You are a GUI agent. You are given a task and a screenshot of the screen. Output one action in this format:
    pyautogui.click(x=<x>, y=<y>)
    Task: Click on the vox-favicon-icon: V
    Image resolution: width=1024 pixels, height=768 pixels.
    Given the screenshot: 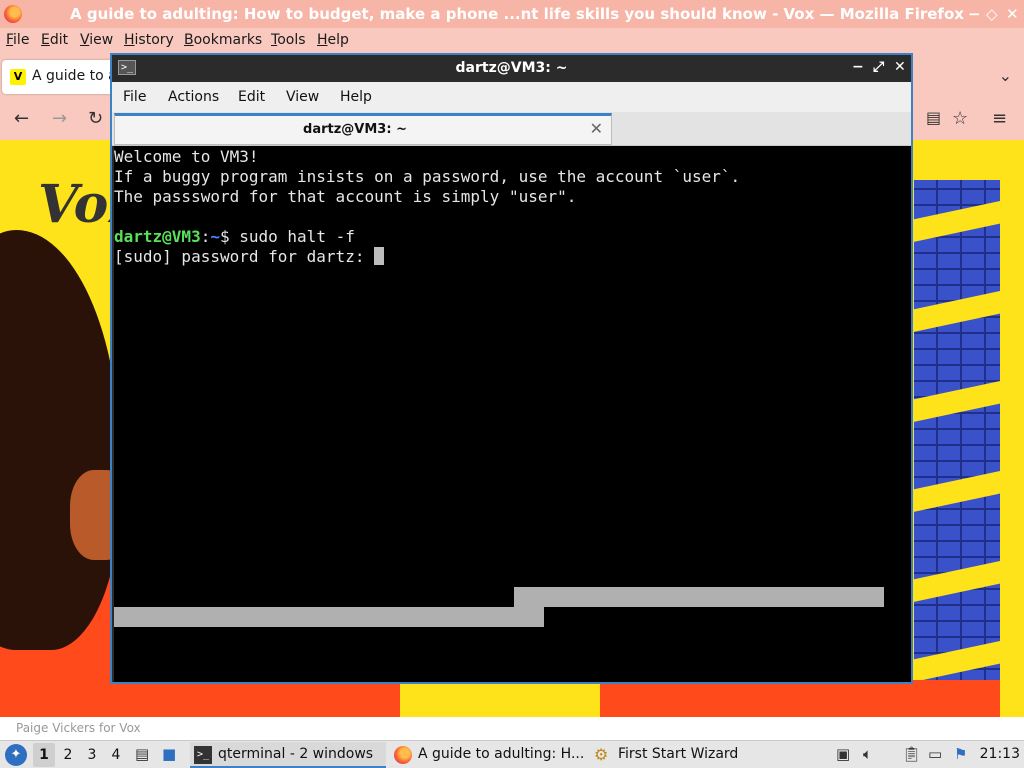 What is the action you would take?
    pyautogui.click(x=18, y=77)
    